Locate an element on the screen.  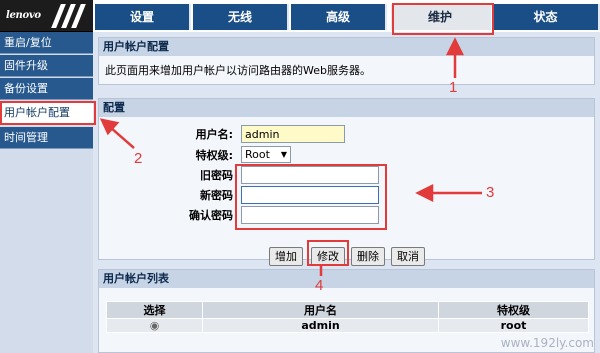
arrow-3-head is located at coordinates (424, 193).